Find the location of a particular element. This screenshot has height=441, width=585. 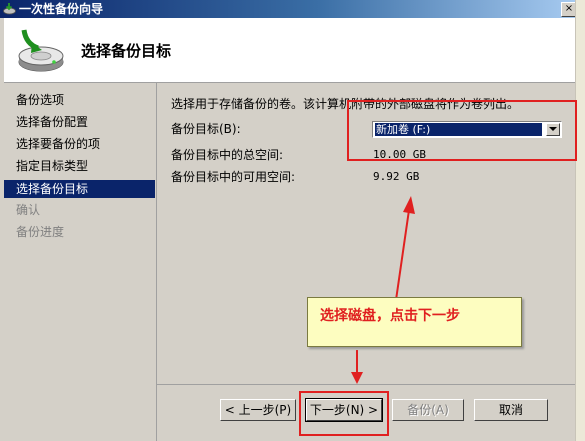

annotation-arrows is located at coordinates (383, 290).